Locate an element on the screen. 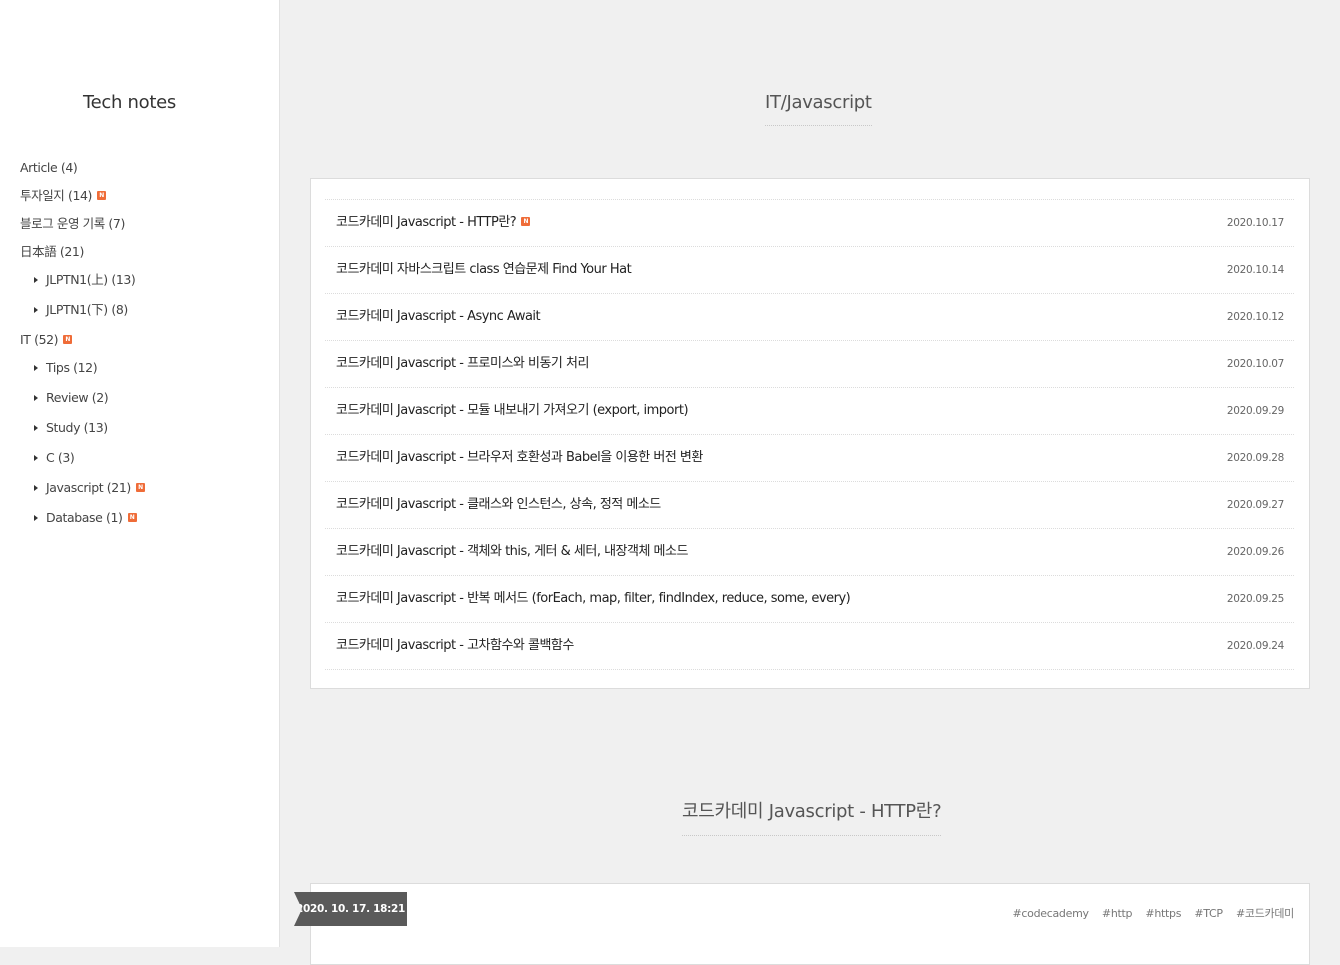 The image size is (1340, 965). category-label: C (3) is located at coordinates (60, 457).